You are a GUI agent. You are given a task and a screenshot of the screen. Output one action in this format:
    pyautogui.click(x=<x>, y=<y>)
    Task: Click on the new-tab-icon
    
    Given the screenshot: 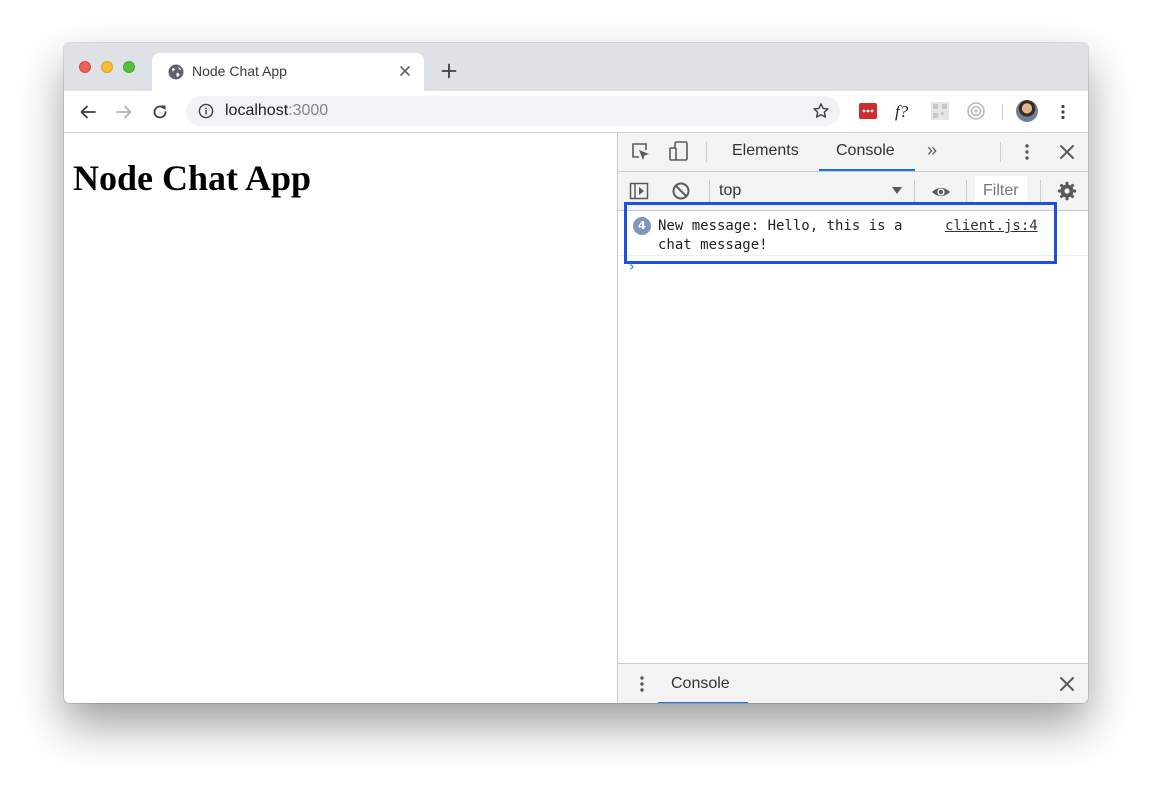 What is the action you would take?
    pyautogui.click(x=449, y=71)
    